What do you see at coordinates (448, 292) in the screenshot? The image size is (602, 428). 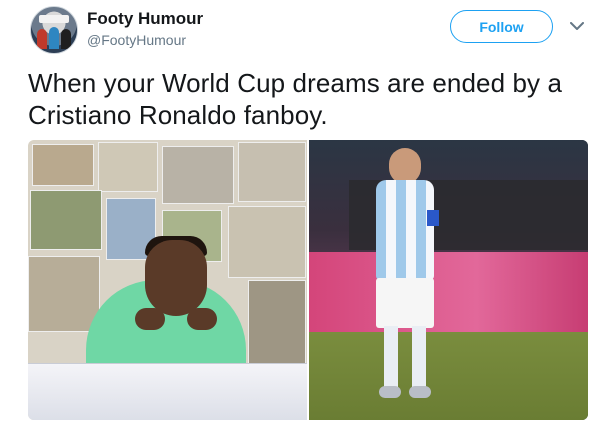 I see `advertising-board` at bounding box center [448, 292].